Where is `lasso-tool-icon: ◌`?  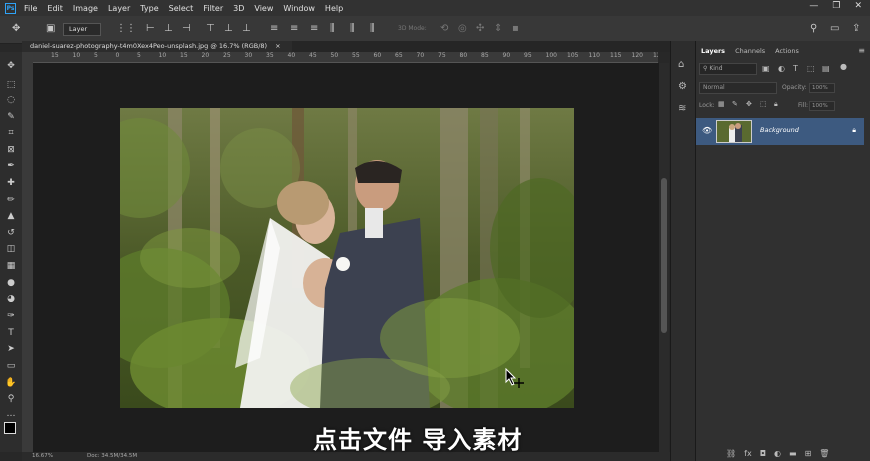 lasso-tool-icon: ◌ is located at coordinates (11, 100).